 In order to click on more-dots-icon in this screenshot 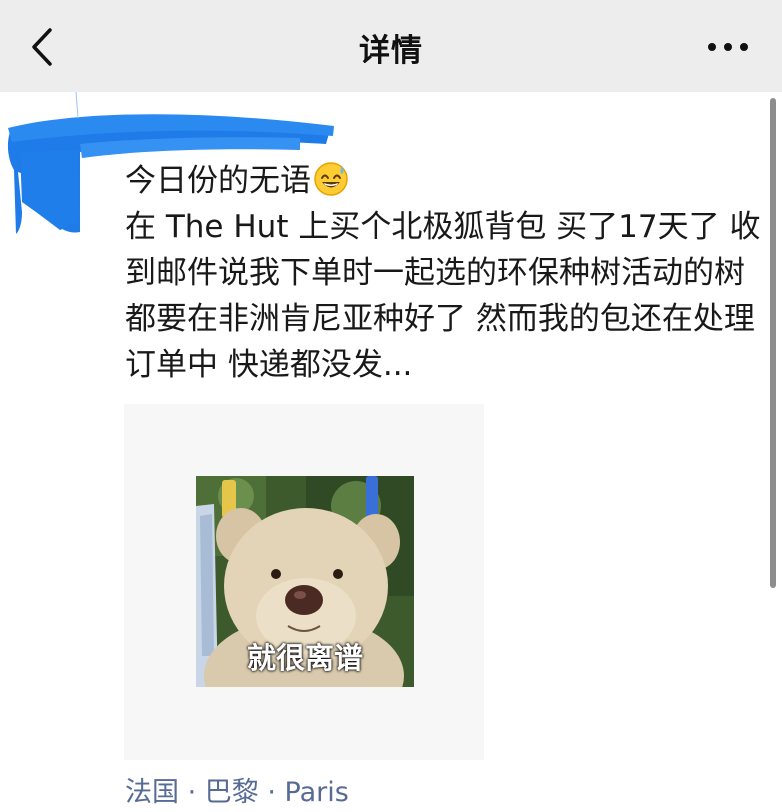, I will do `click(712, 47)`.